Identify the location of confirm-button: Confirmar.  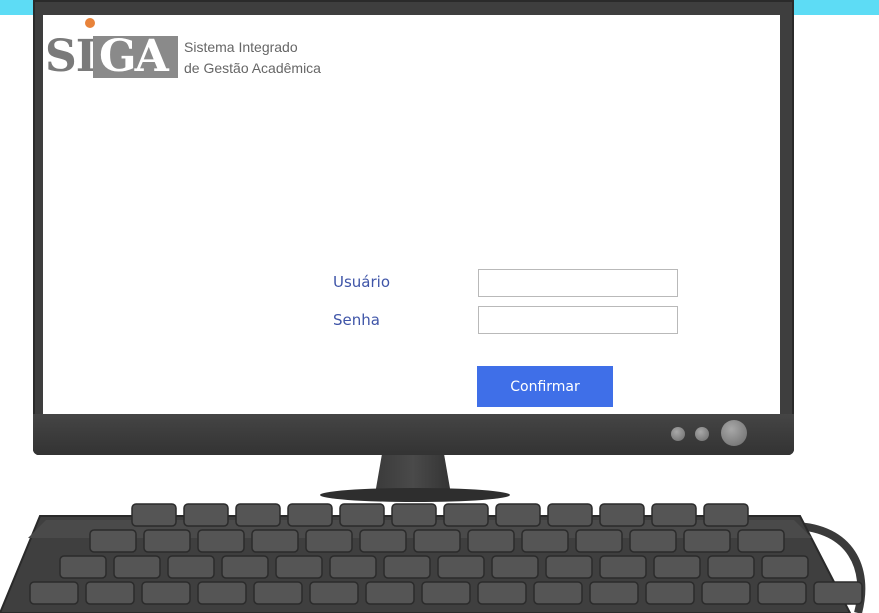
(545, 386).